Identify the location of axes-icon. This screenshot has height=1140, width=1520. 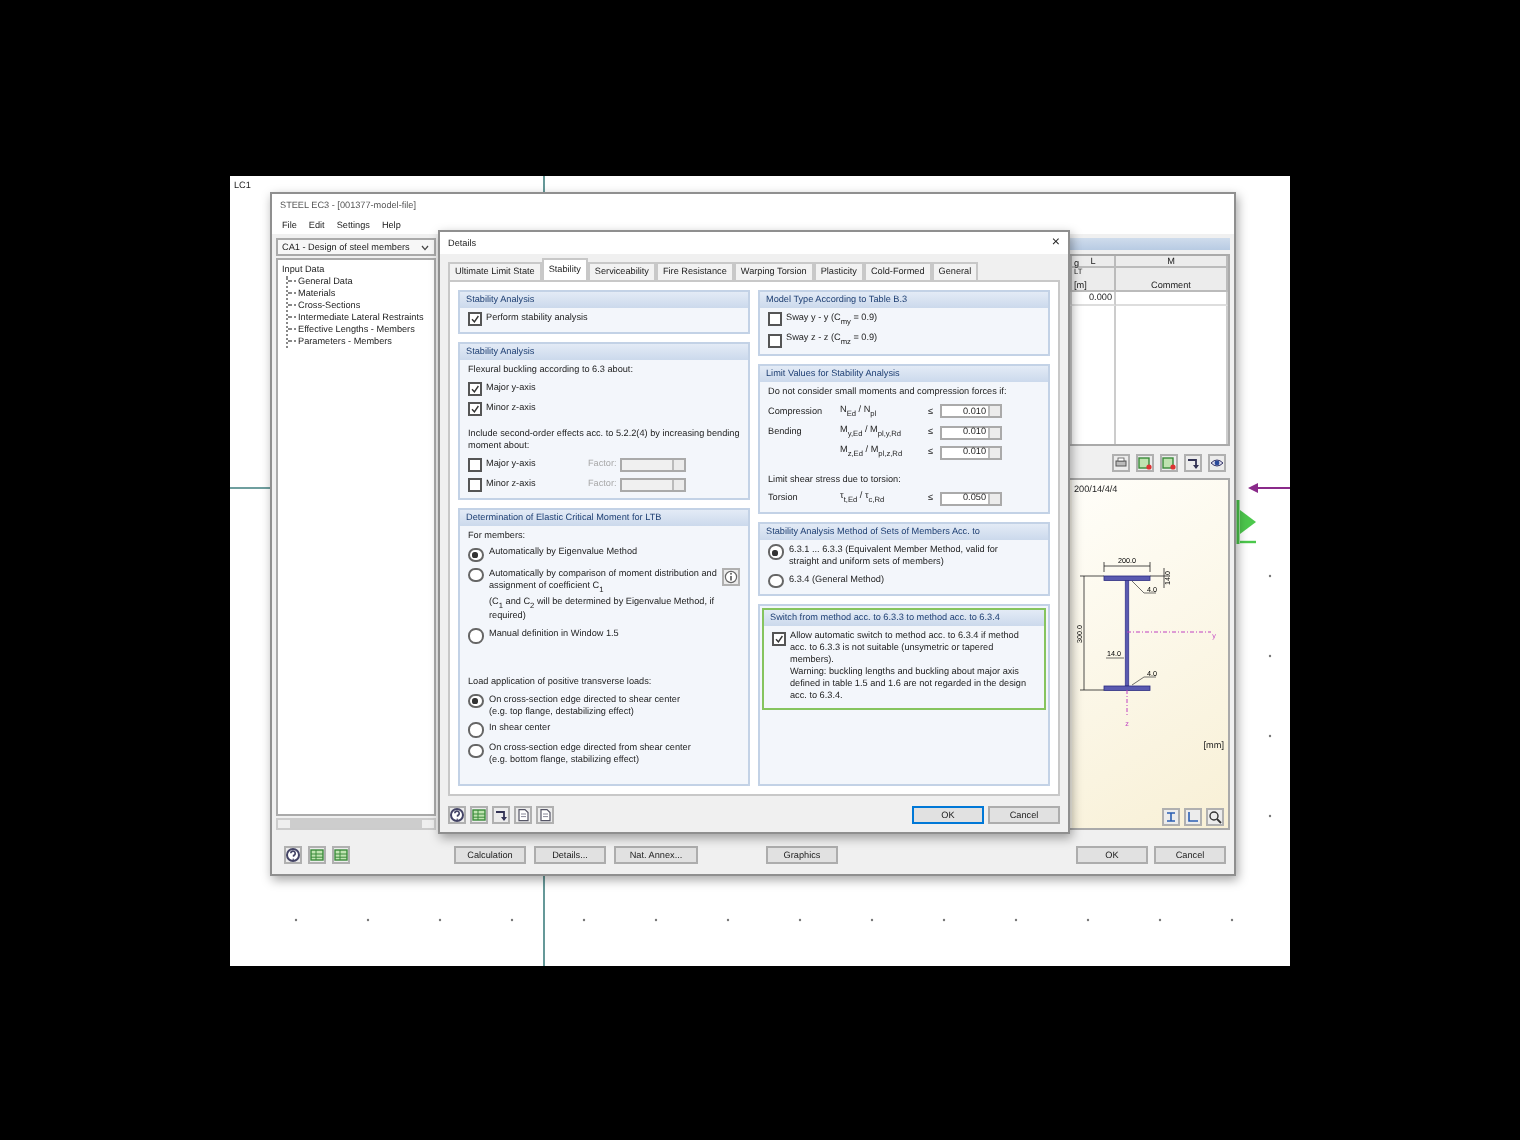
(1193, 817).